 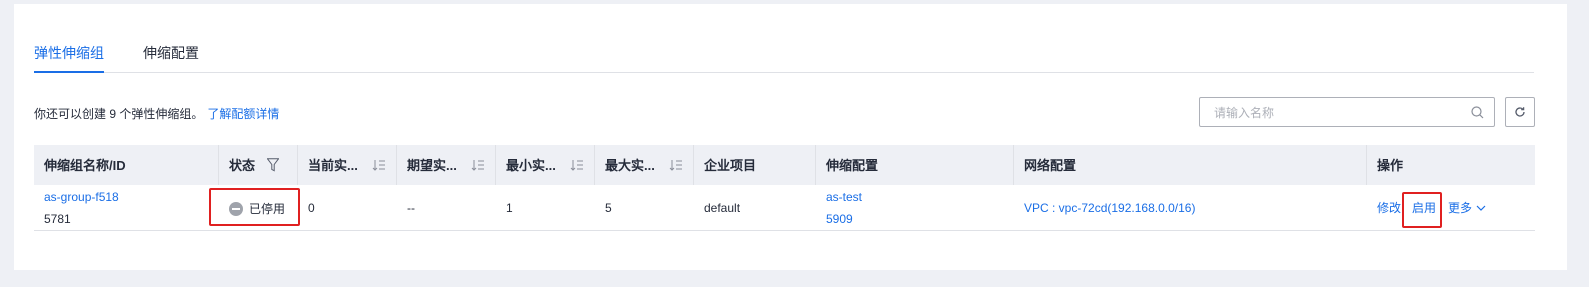 I want to click on cell-max: 5, so click(x=608, y=208).